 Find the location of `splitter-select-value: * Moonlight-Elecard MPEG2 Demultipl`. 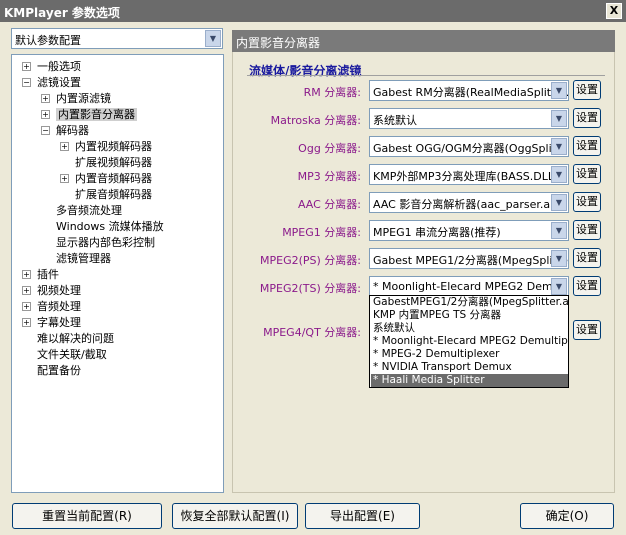

splitter-select-value: * Moonlight-Elecard MPEG2 Demultipl is located at coordinates (471, 286).